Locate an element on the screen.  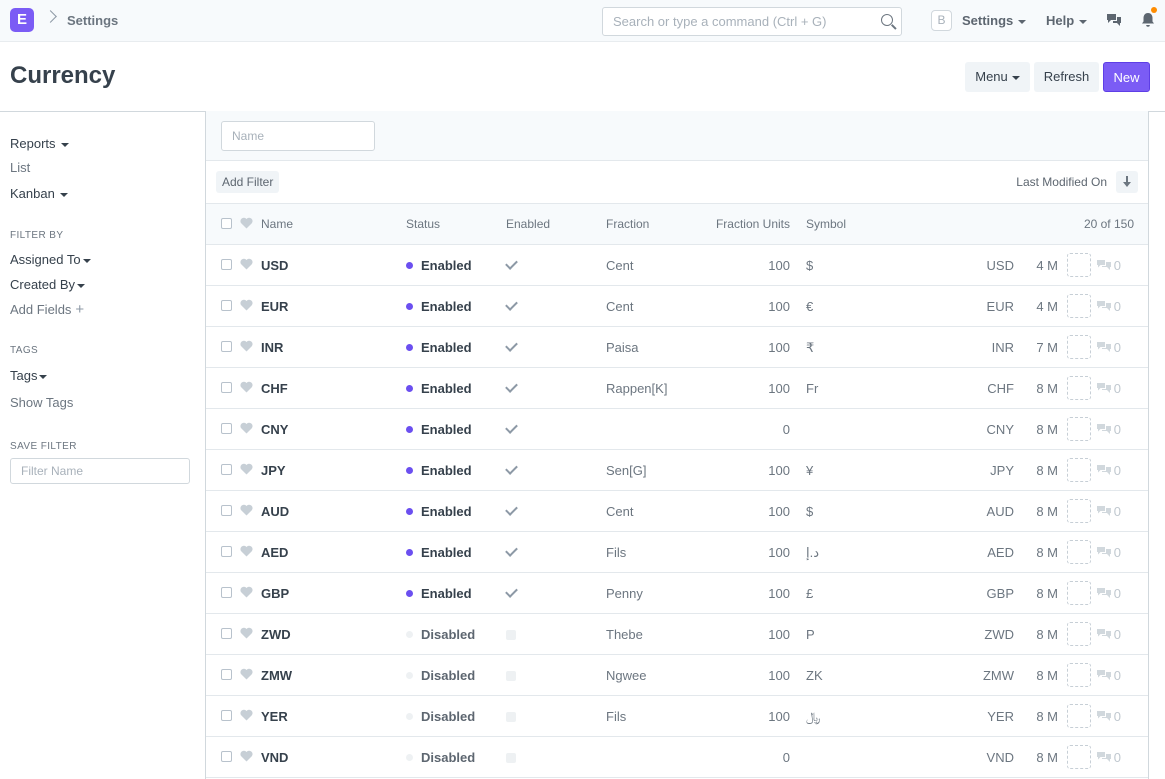
awesomebar is located at coordinates (752, 21).